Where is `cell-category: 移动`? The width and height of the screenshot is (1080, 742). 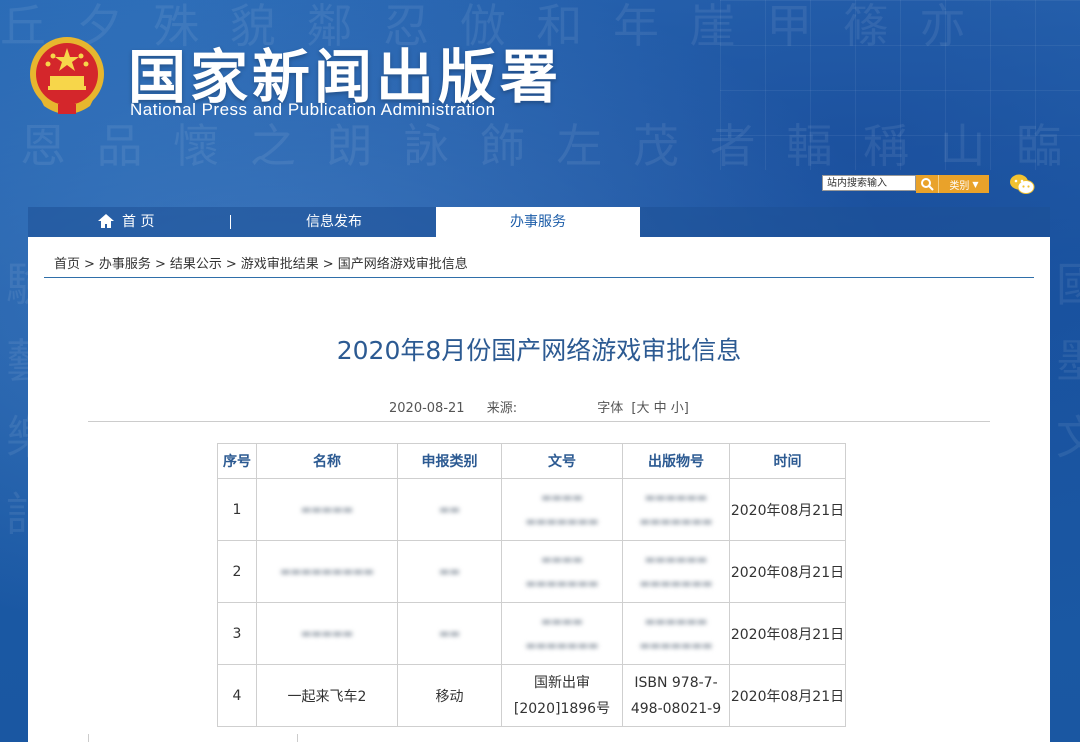 cell-category: 移动 is located at coordinates (449, 695).